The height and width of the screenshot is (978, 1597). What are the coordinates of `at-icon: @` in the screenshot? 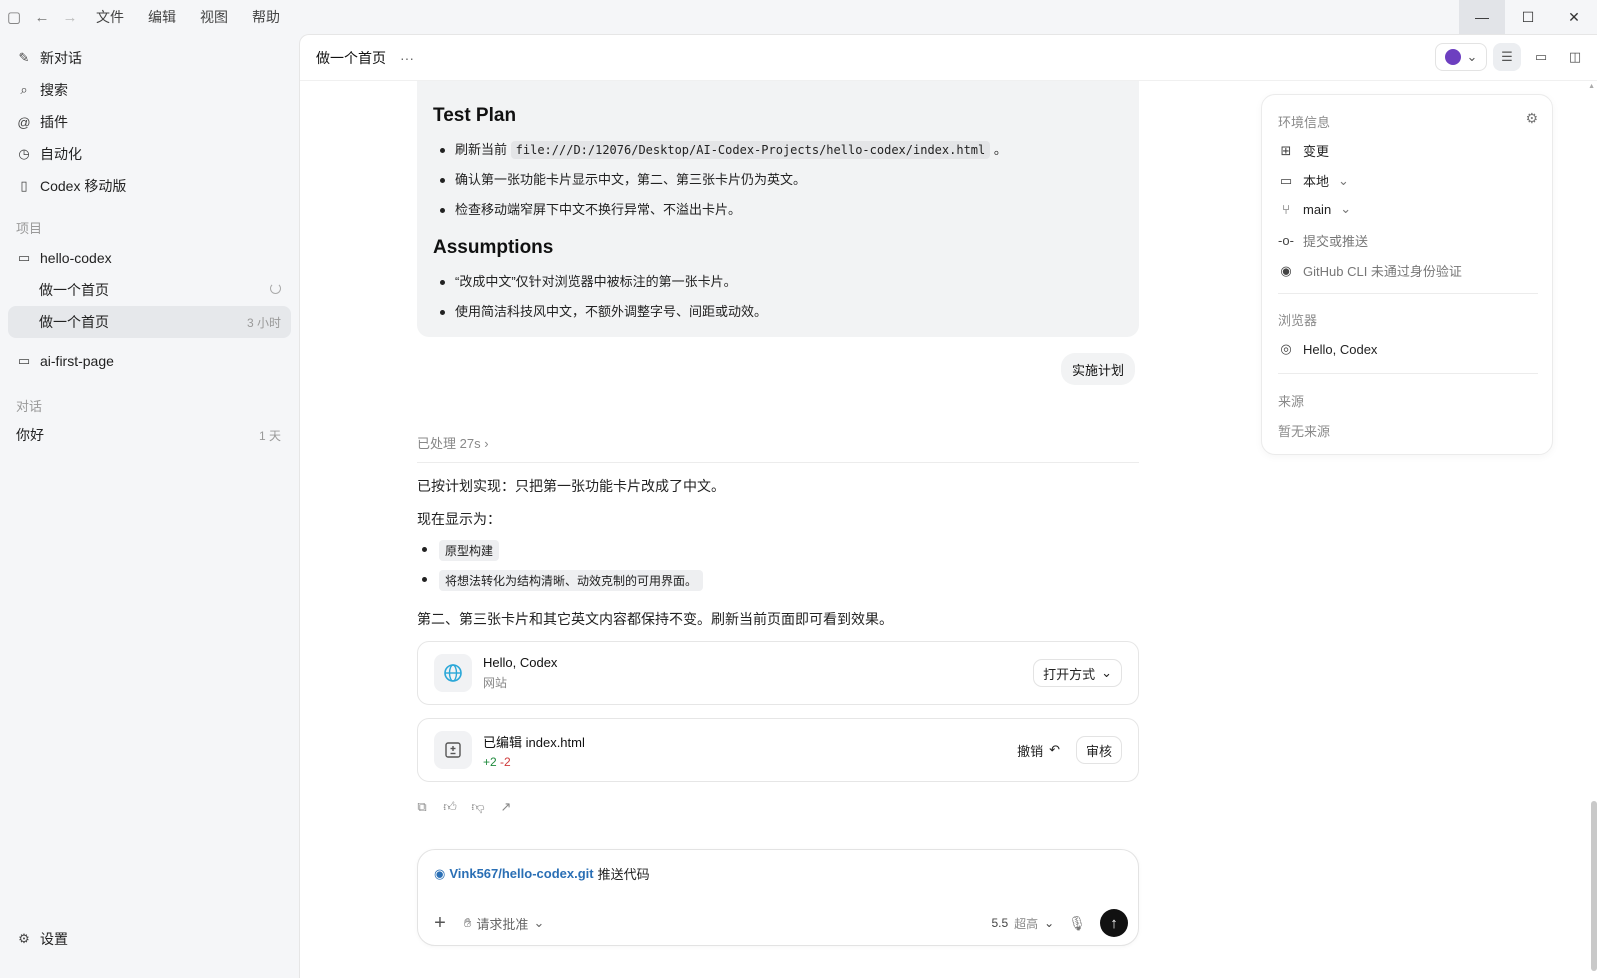 It's located at (24, 122).